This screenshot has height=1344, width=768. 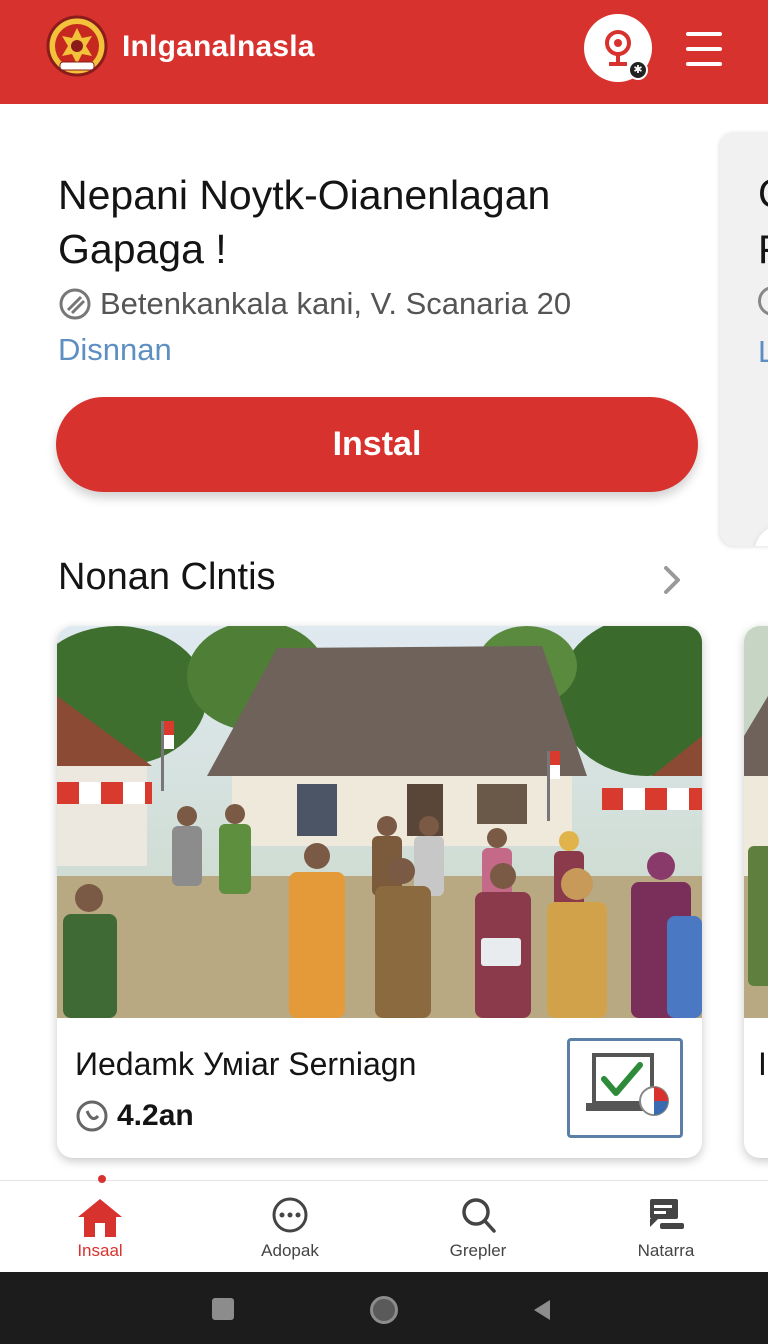 I want to click on section-title: Nonan Clntis, so click(x=167, y=577).